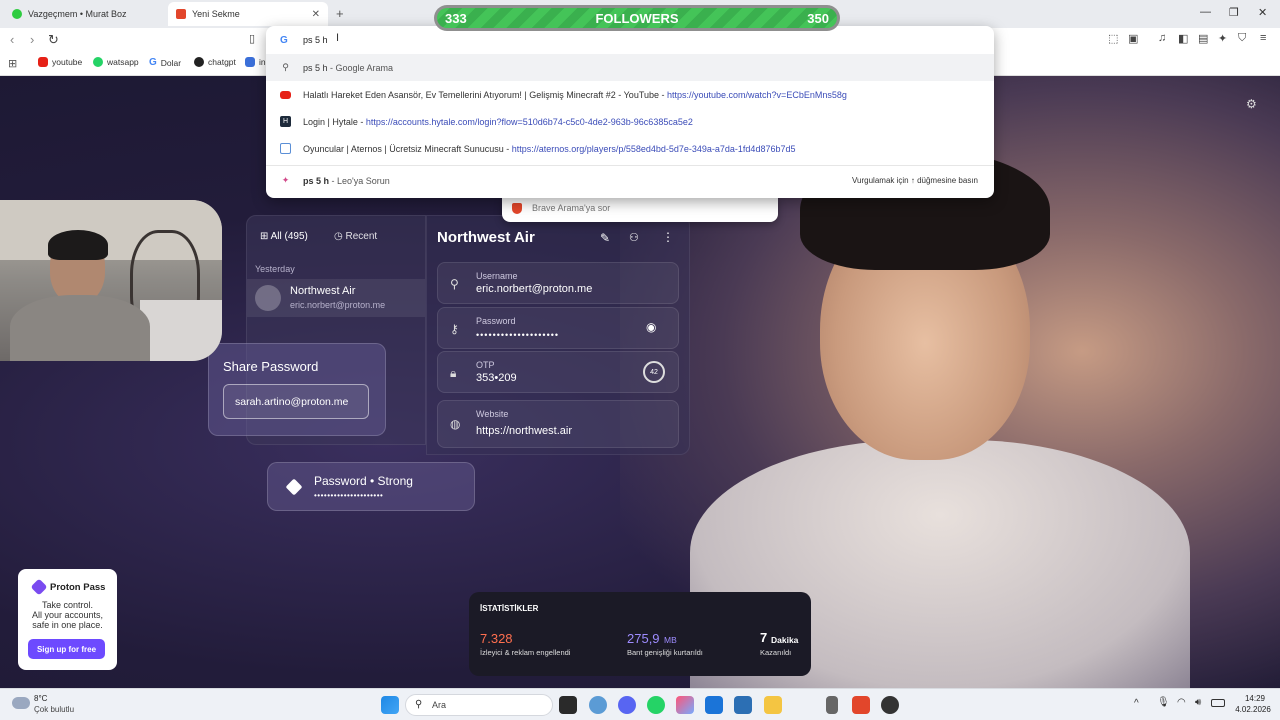  I want to click on discord-icon, so click(627, 705).